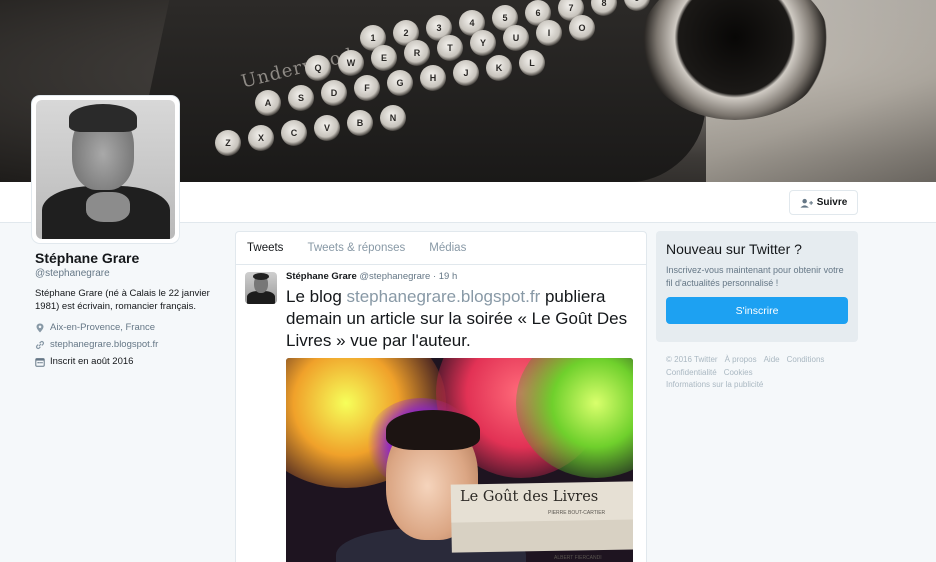  Describe the element at coordinates (692, 359) in the screenshot. I see `footer-link-copyright: © 2016 Twitter` at that location.